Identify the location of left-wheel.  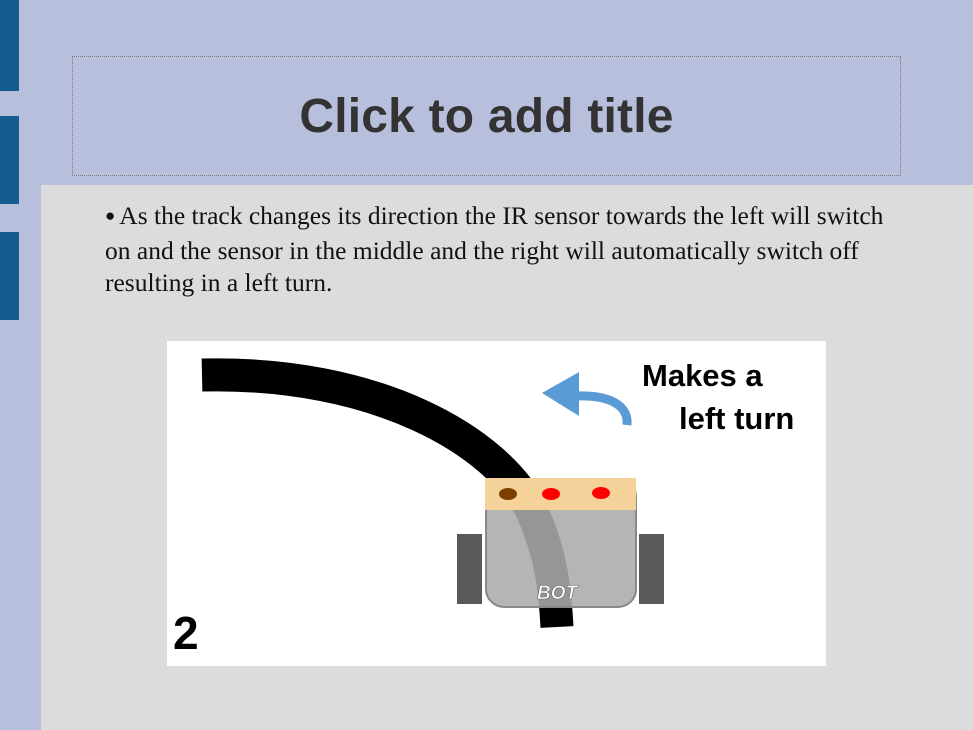
(469, 569).